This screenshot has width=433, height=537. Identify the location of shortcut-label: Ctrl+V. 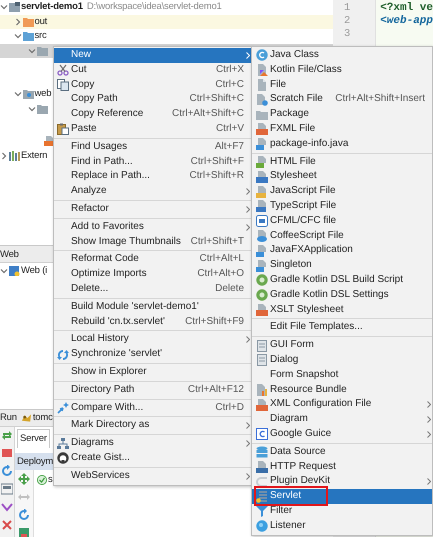
(230, 129).